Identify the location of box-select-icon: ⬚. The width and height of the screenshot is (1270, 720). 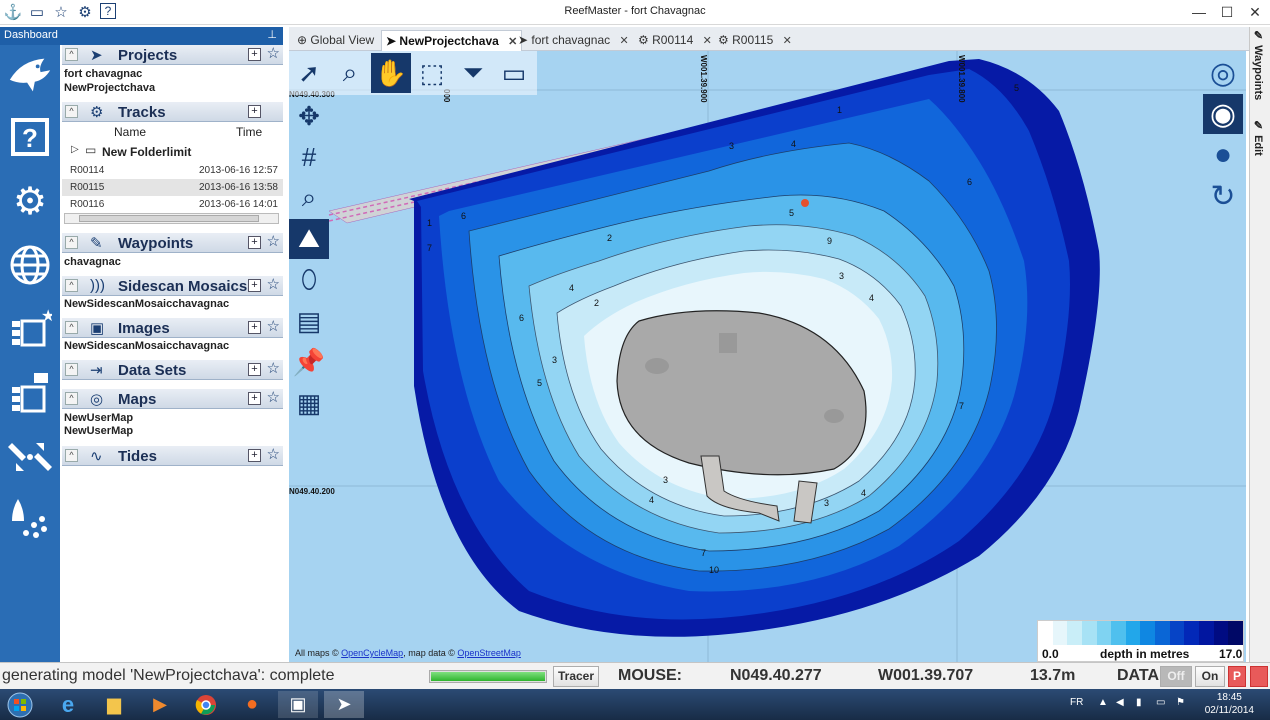
(432, 73).